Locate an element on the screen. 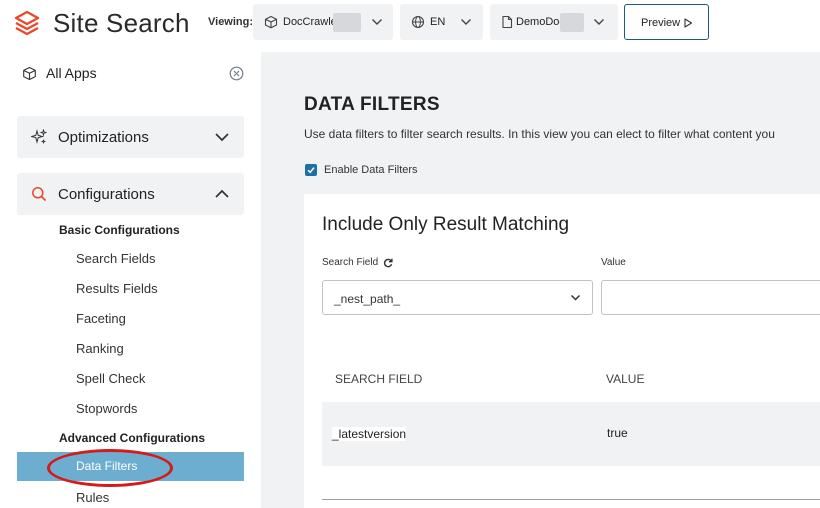  language-select: EN is located at coordinates (441, 22).